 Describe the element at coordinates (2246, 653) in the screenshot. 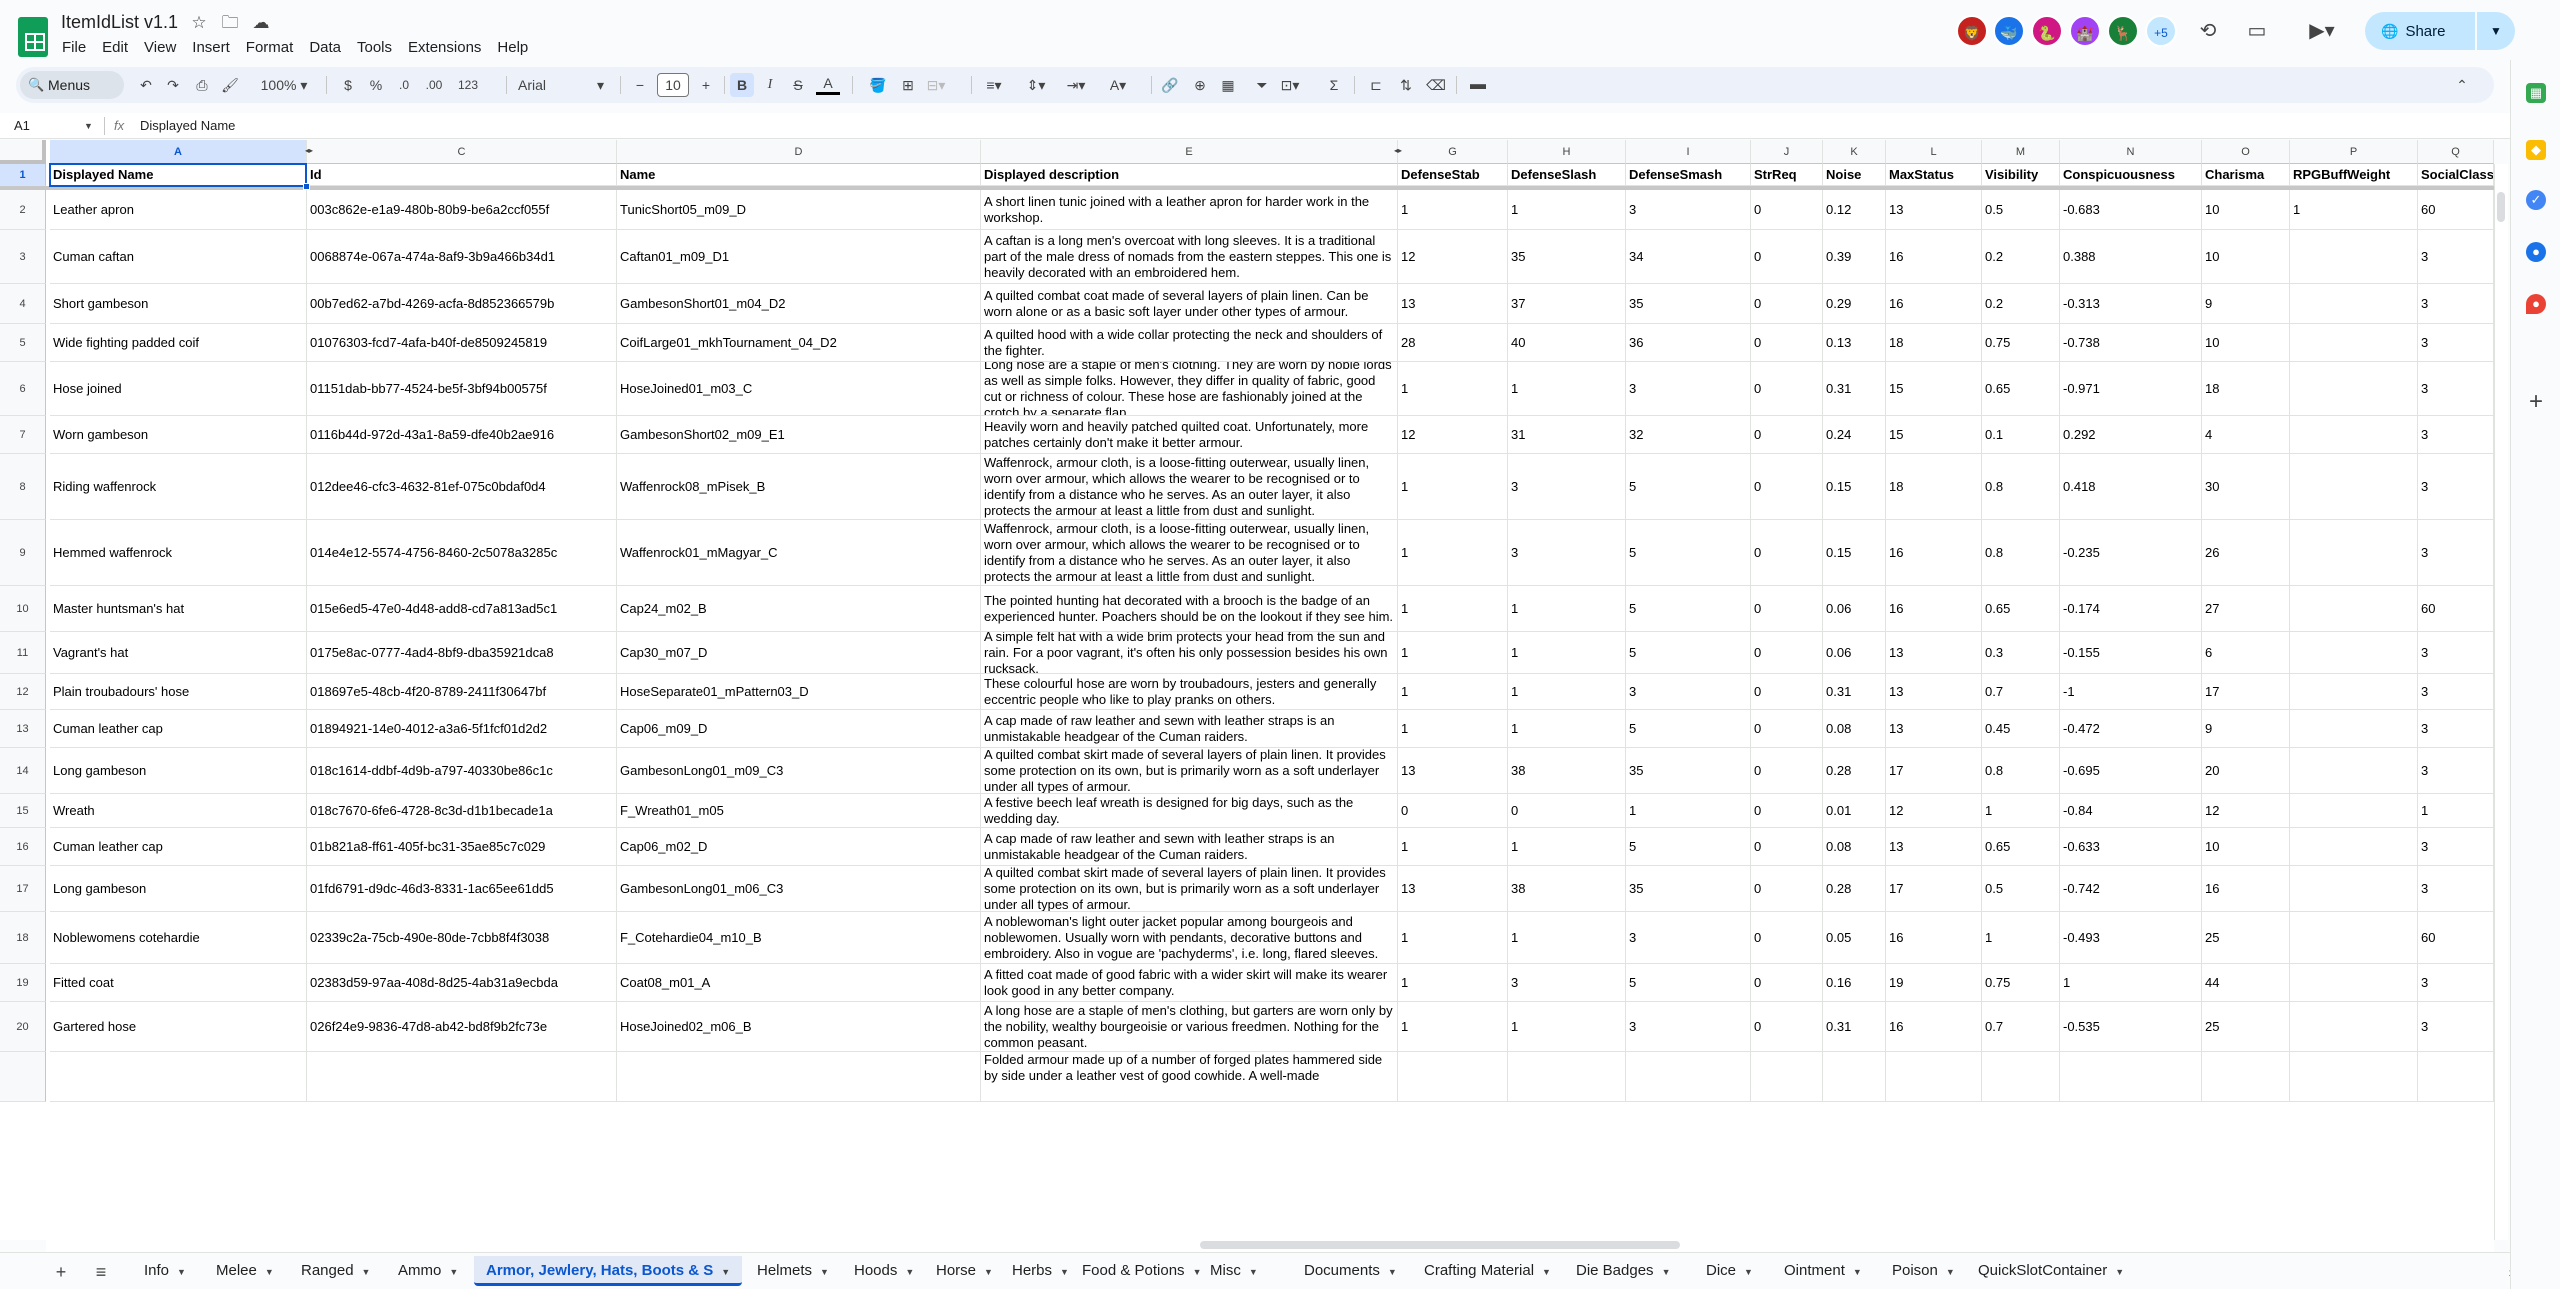

I see `table-cell: 6` at that location.